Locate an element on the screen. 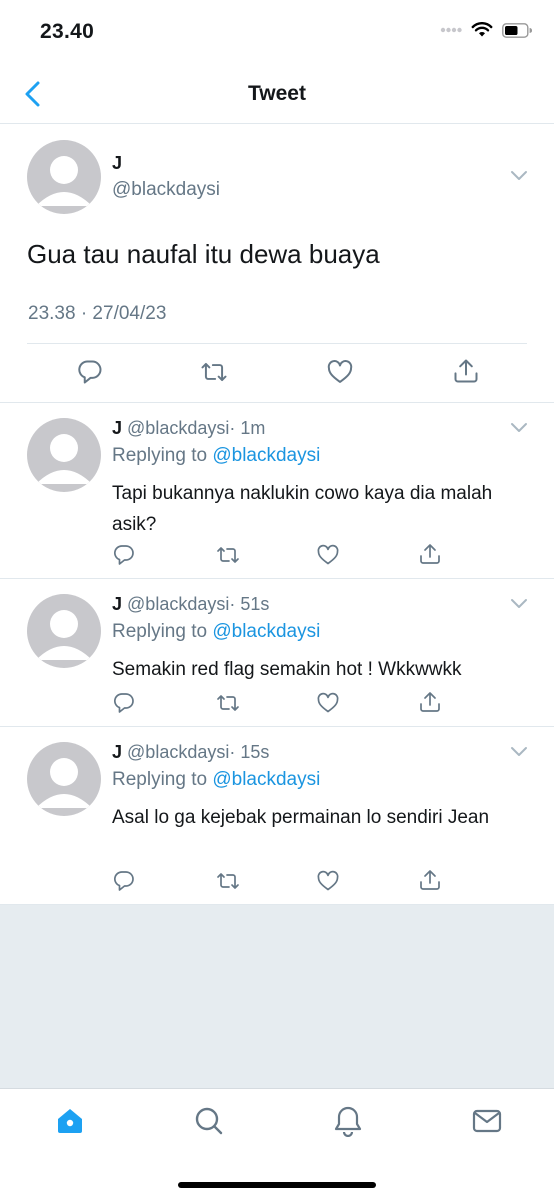 The image size is (554, 1200). status-icons is located at coordinates (486, 30).